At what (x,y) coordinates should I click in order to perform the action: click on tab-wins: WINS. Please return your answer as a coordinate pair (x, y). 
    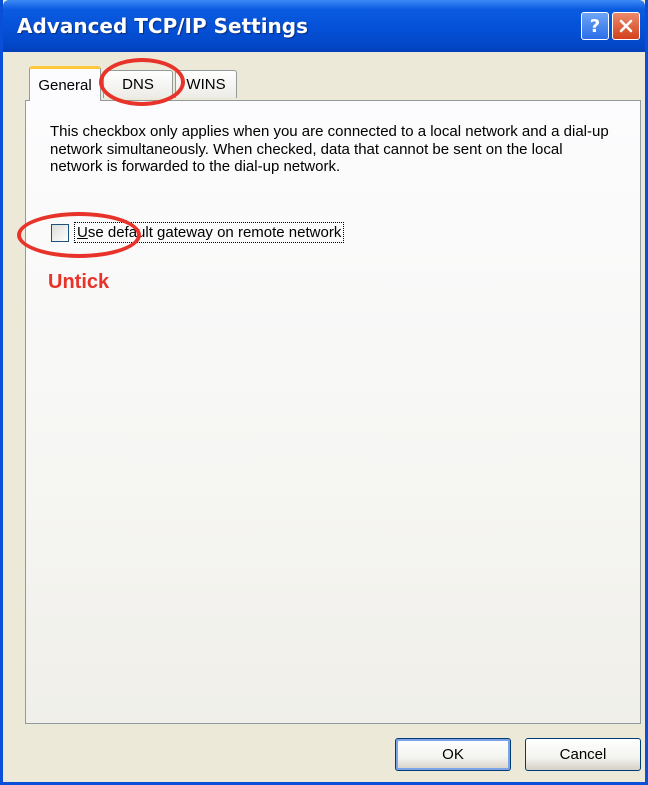
    Looking at the image, I should click on (206, 84).